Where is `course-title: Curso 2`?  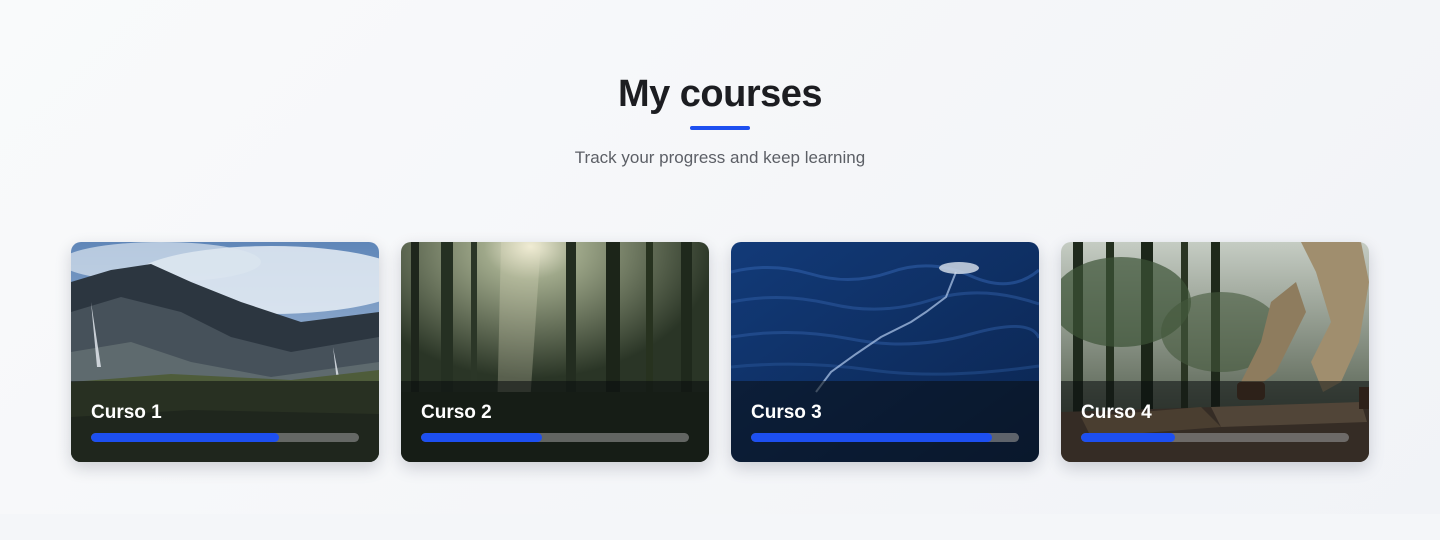 course-title: Curso 2 is located at coordinates (456, 412).